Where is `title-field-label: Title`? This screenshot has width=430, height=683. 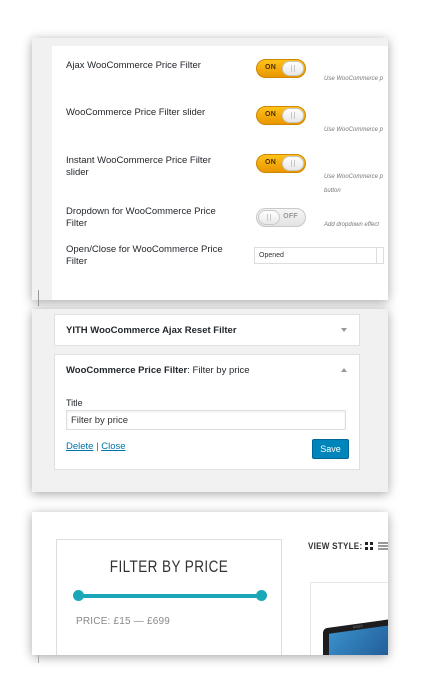 title-field-label: Title is located at coordinates (74, 403).